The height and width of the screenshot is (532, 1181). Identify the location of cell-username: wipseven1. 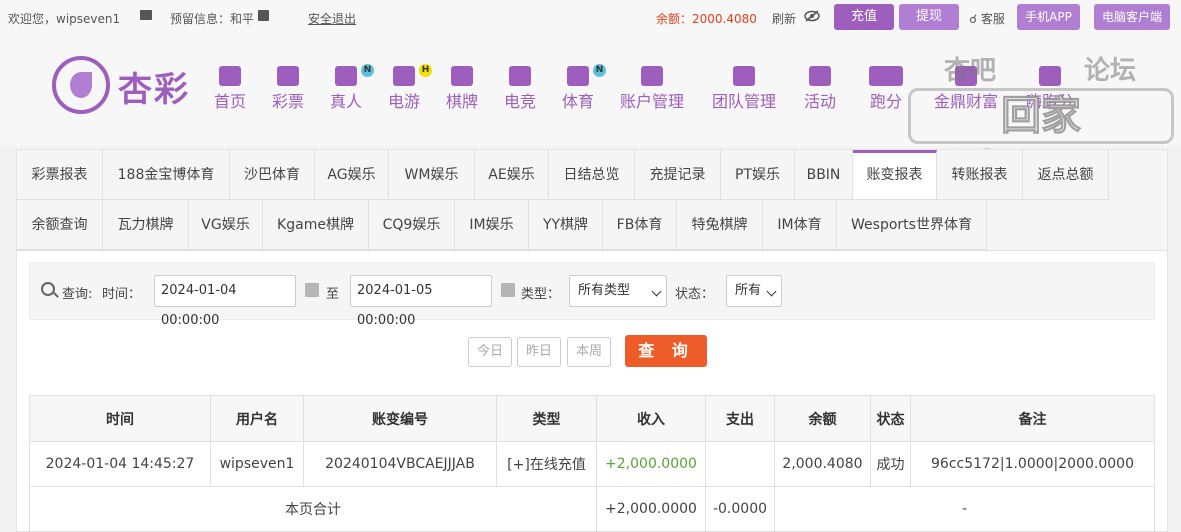
(257, 464).